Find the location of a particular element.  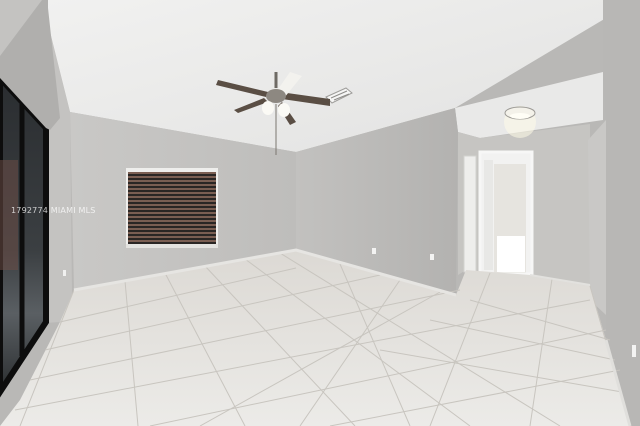

door-reflection is located at coordinates (9, 215).